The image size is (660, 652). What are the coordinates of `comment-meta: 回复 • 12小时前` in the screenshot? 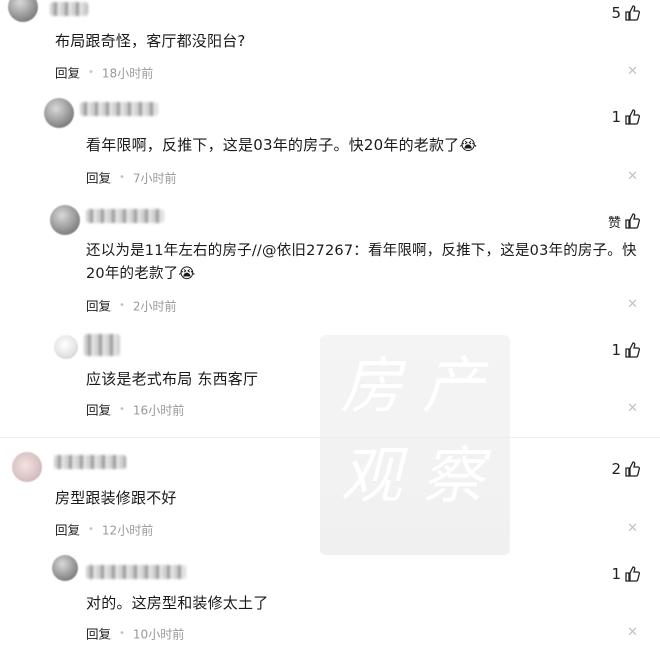 It's located at (104, 530).